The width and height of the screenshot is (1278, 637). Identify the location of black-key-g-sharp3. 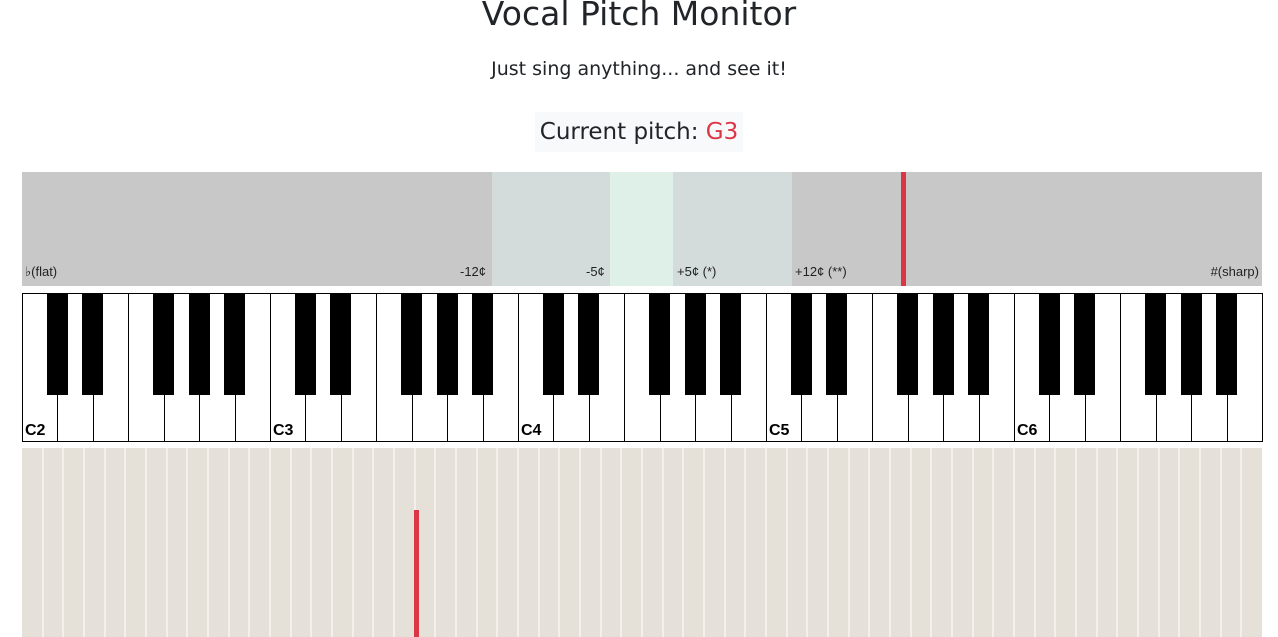
(447, 344).